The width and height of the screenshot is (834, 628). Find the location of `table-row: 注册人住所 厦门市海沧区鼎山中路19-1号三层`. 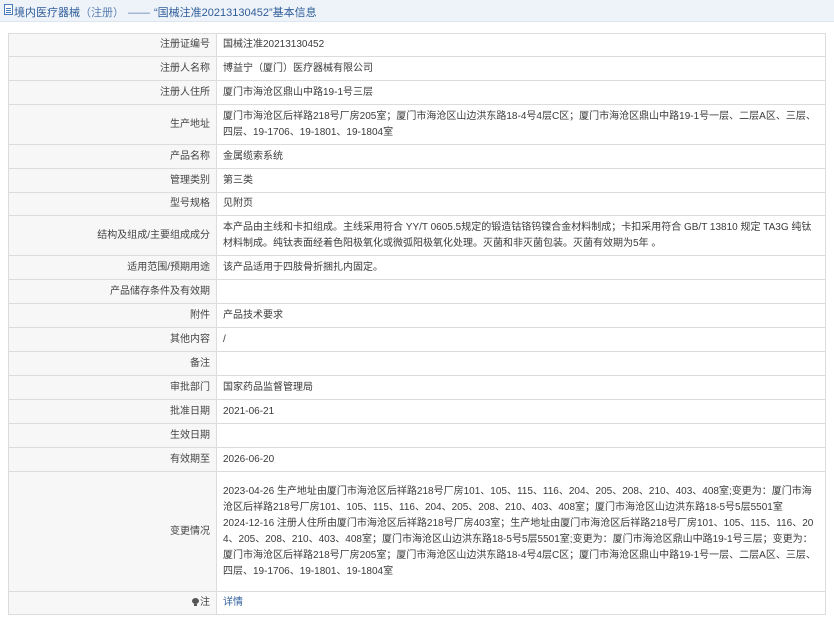

table-row: 注册人住所 厦门市海沧区鼎山中路19-1号三层 is located at coordinates (417, 92).